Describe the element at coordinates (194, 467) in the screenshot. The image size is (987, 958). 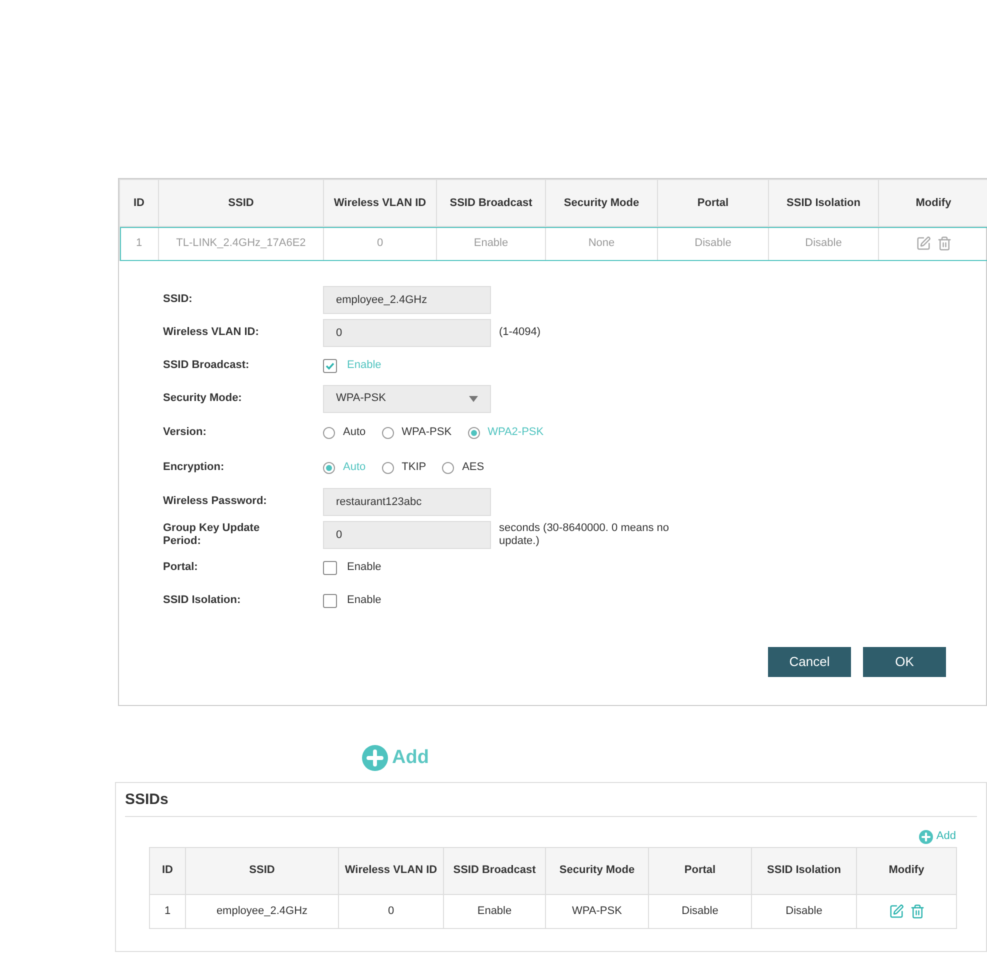
I see `field-label: Encryption:` at that location.